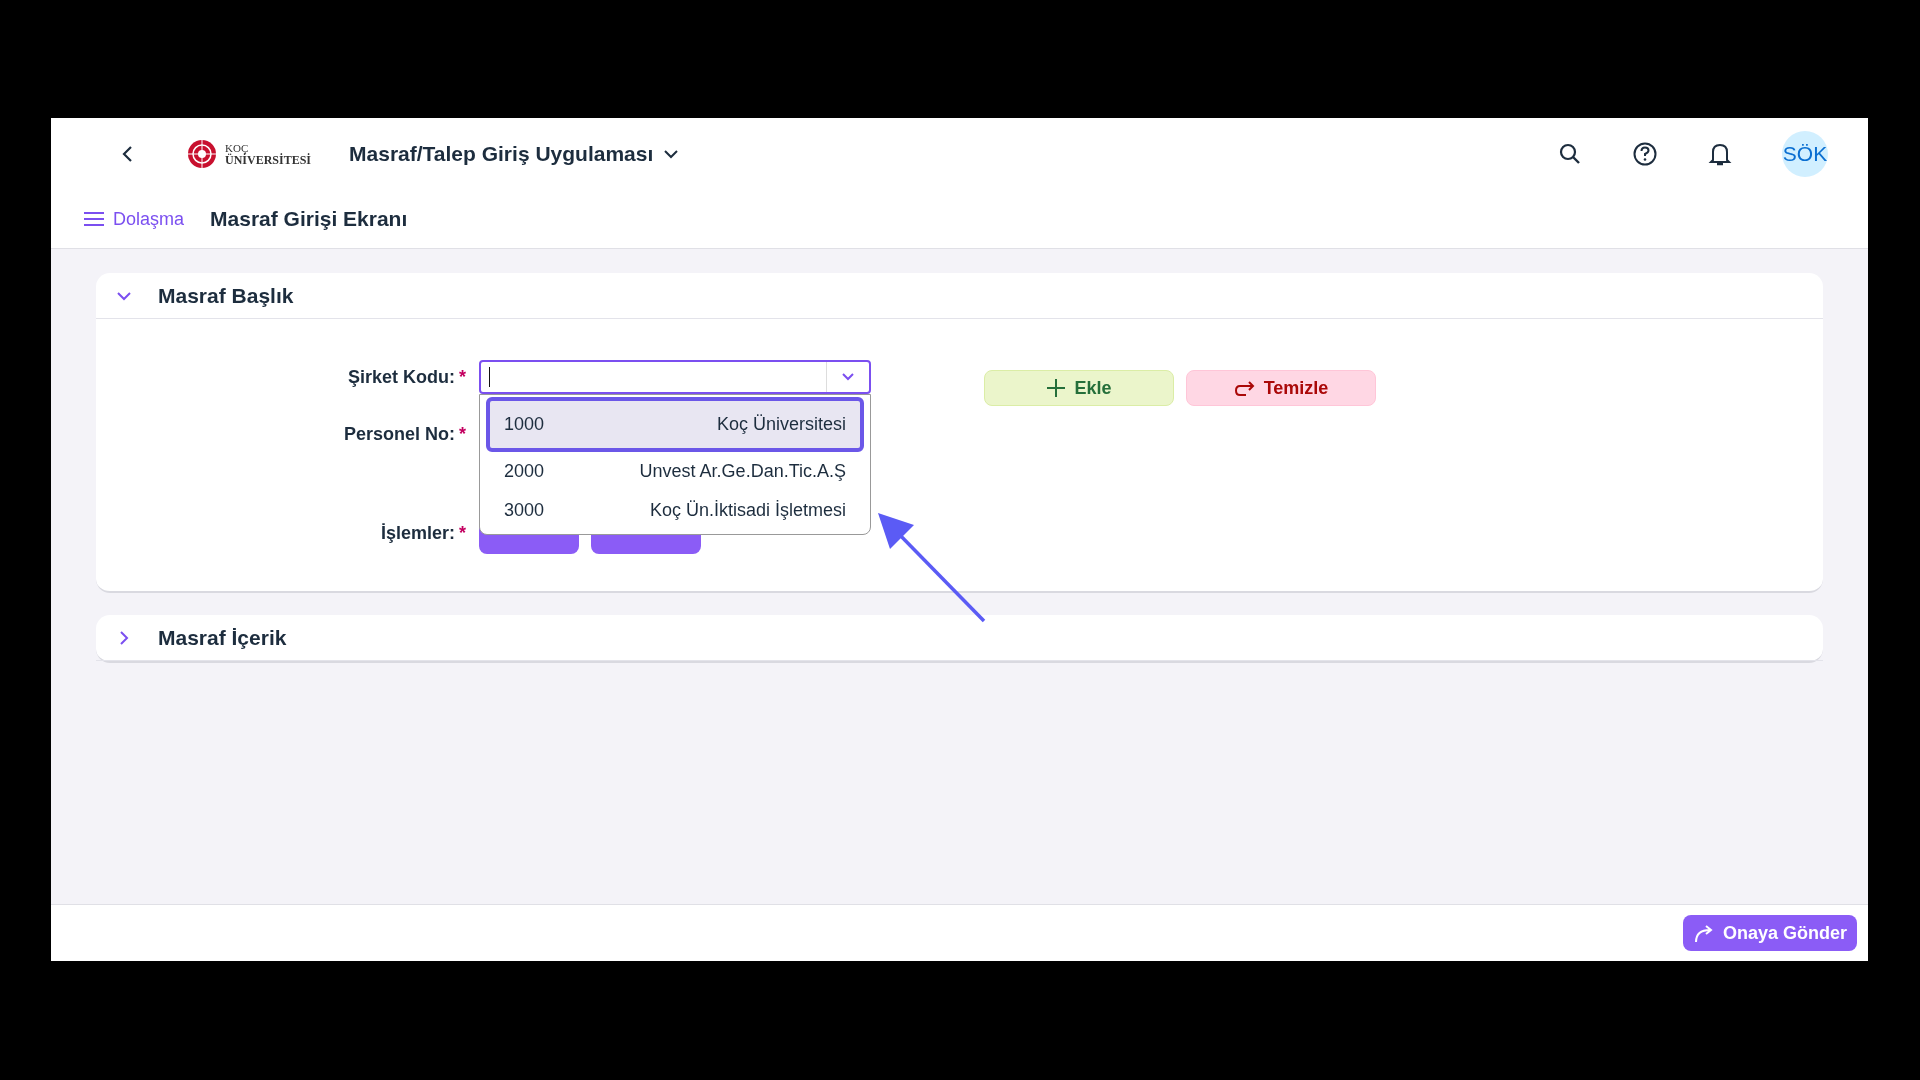  I want to click on field-label: Şirket Kodu:, so click(401, 377).